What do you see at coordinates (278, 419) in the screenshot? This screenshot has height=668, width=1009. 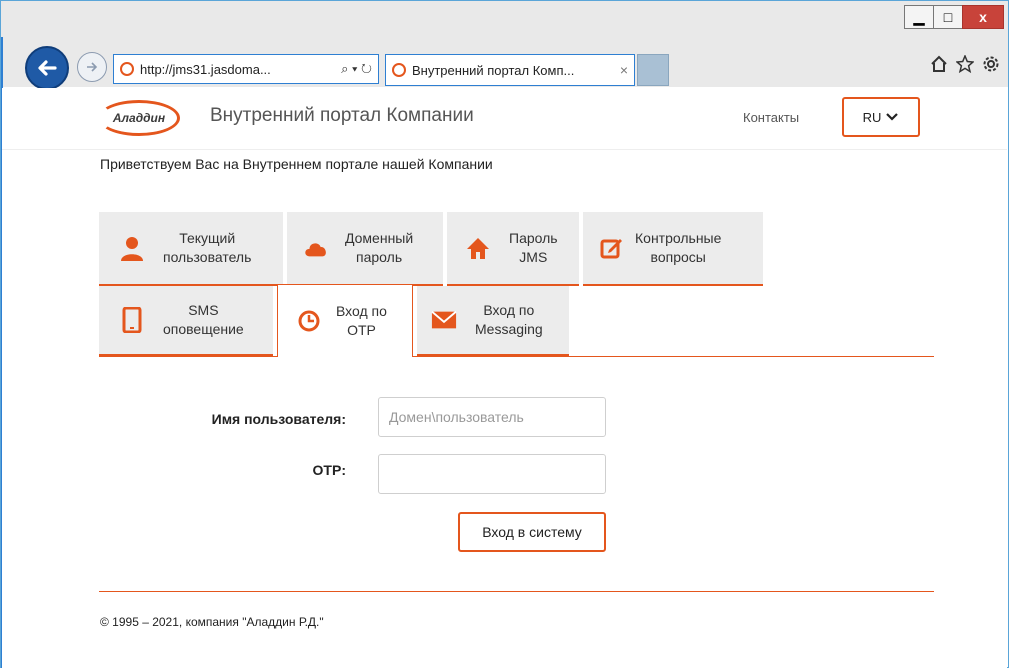 I see `username-label: Имя пользователя:` at bounding box center [278, 419].